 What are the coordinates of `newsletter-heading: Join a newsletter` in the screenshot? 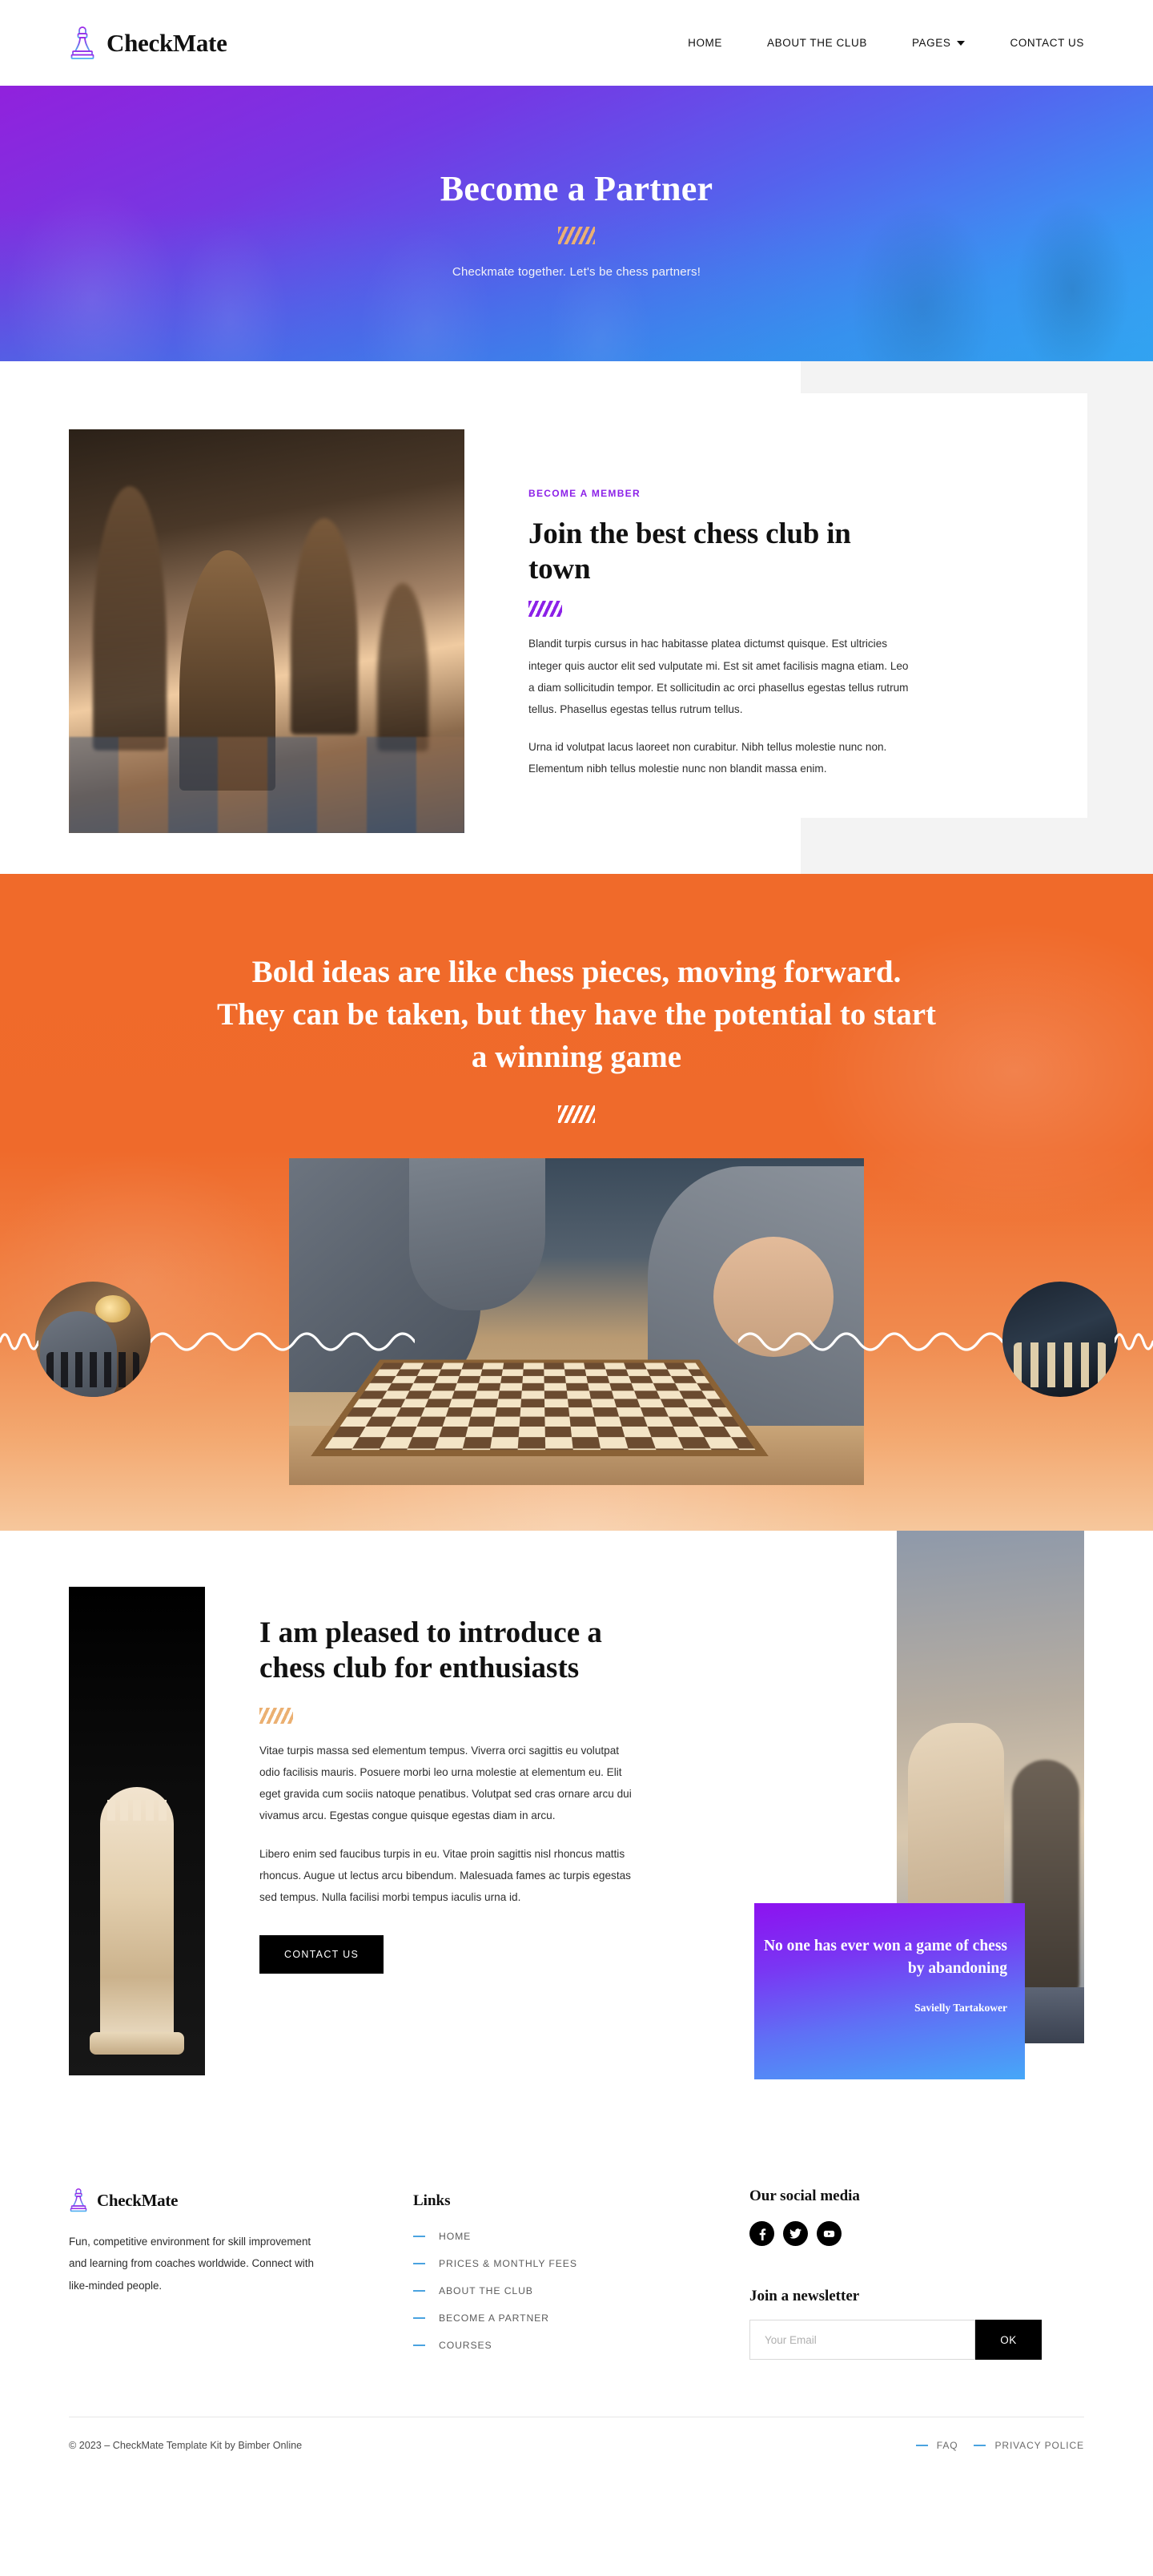 It's located at (804, 2296).